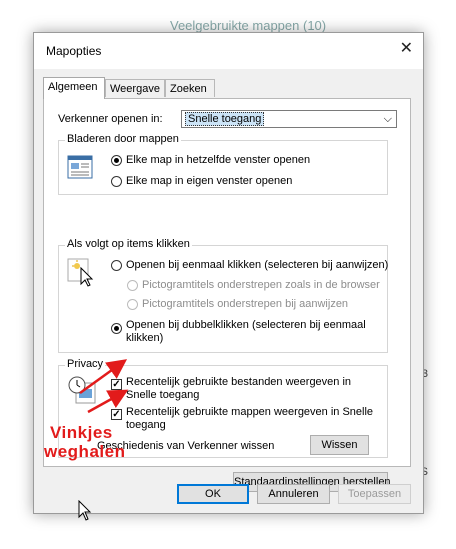  I want to click on annotation-arrow-upper, so click(103, 377).